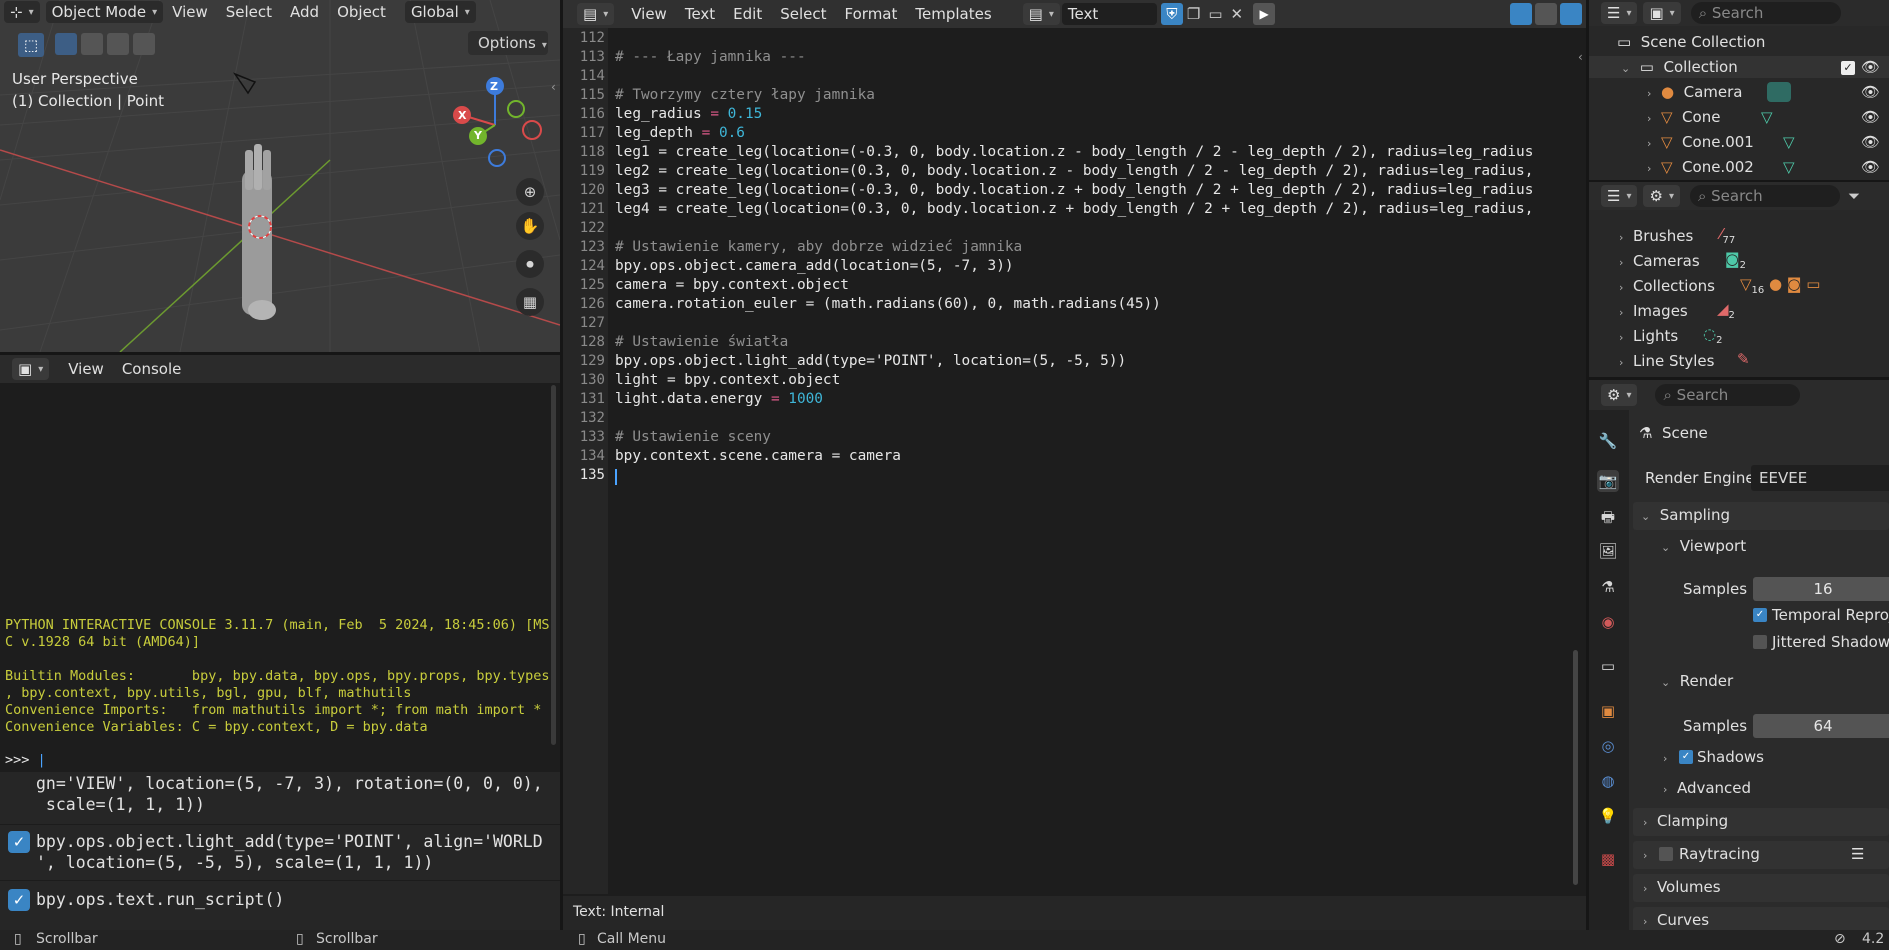 The image size is (1889, 950). I want to click on text-editor-type-icon: ▤ ▾, so click(596, 14).